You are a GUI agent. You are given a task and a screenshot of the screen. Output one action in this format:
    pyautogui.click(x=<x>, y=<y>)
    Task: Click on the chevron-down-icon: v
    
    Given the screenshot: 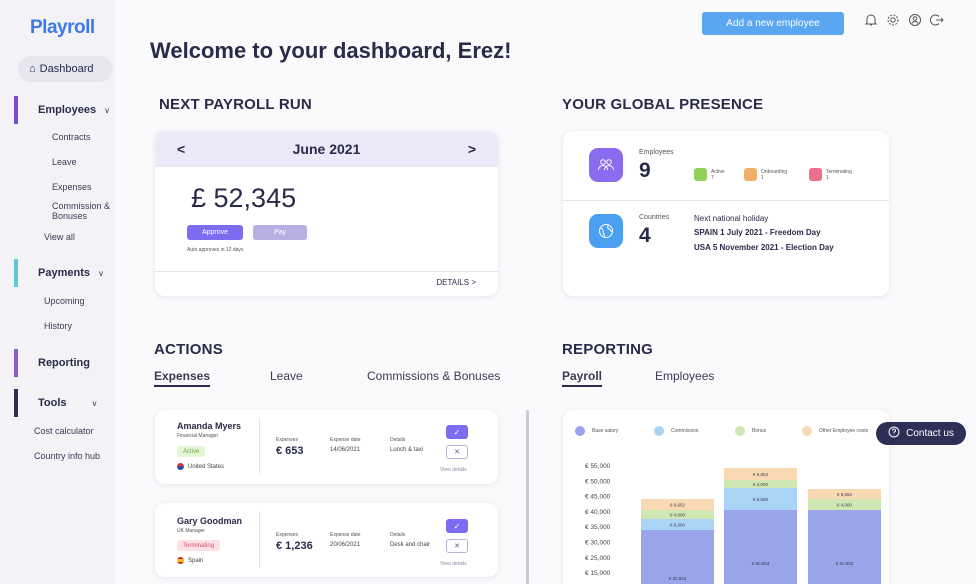 What is the action you would take?
    pyautogui.click(x=94, y=403)
    